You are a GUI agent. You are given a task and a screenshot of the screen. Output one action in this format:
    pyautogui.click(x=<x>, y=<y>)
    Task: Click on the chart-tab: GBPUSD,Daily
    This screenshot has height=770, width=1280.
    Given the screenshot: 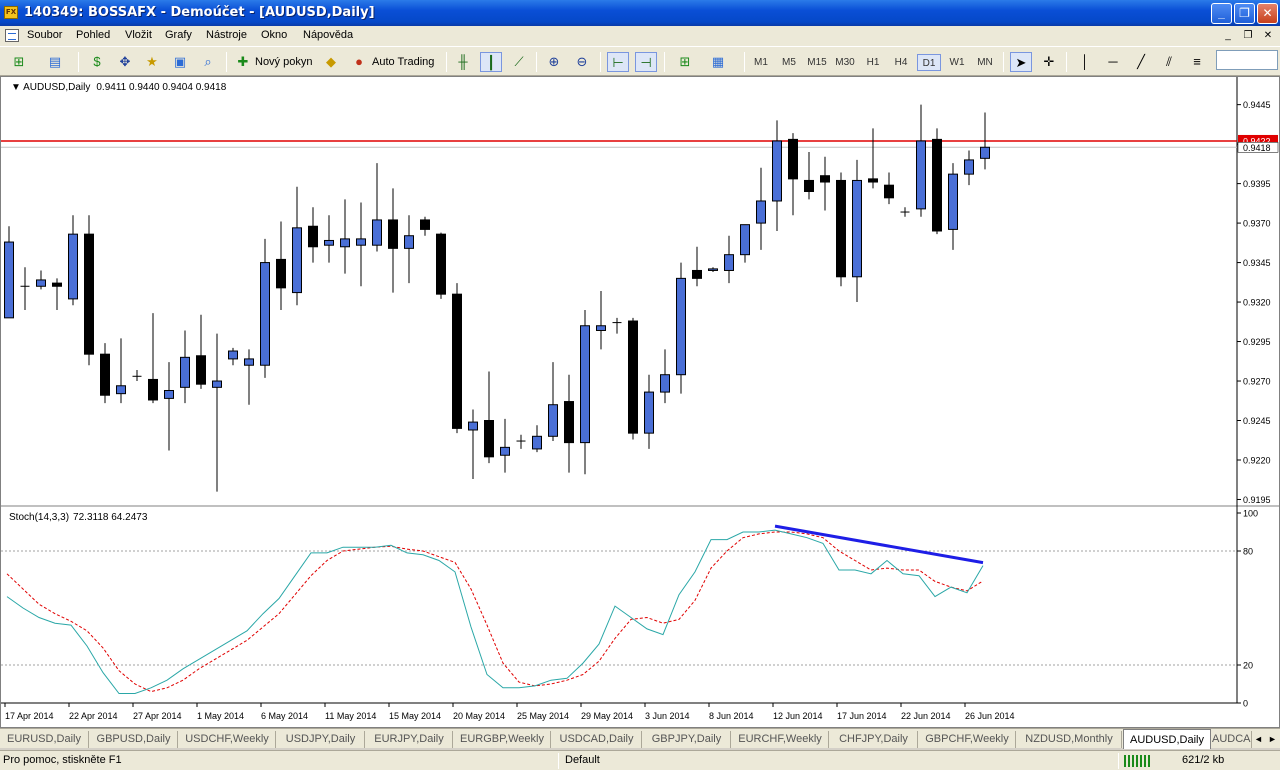 What is the action you would take?
    pyautogui.click(x=134, y=739)
    